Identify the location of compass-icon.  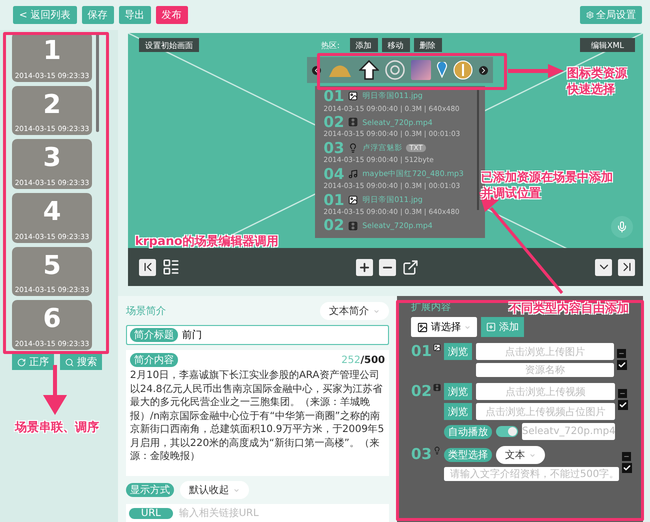
(462, 70).